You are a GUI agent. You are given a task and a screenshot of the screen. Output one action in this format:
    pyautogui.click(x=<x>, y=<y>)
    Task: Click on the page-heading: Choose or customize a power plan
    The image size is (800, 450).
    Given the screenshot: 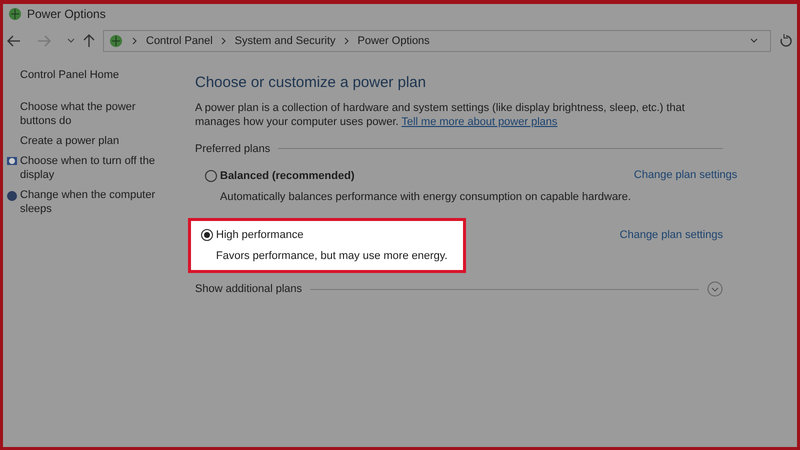 What is the action you would take?
    pyautogui.click(x=311, y=83)
    